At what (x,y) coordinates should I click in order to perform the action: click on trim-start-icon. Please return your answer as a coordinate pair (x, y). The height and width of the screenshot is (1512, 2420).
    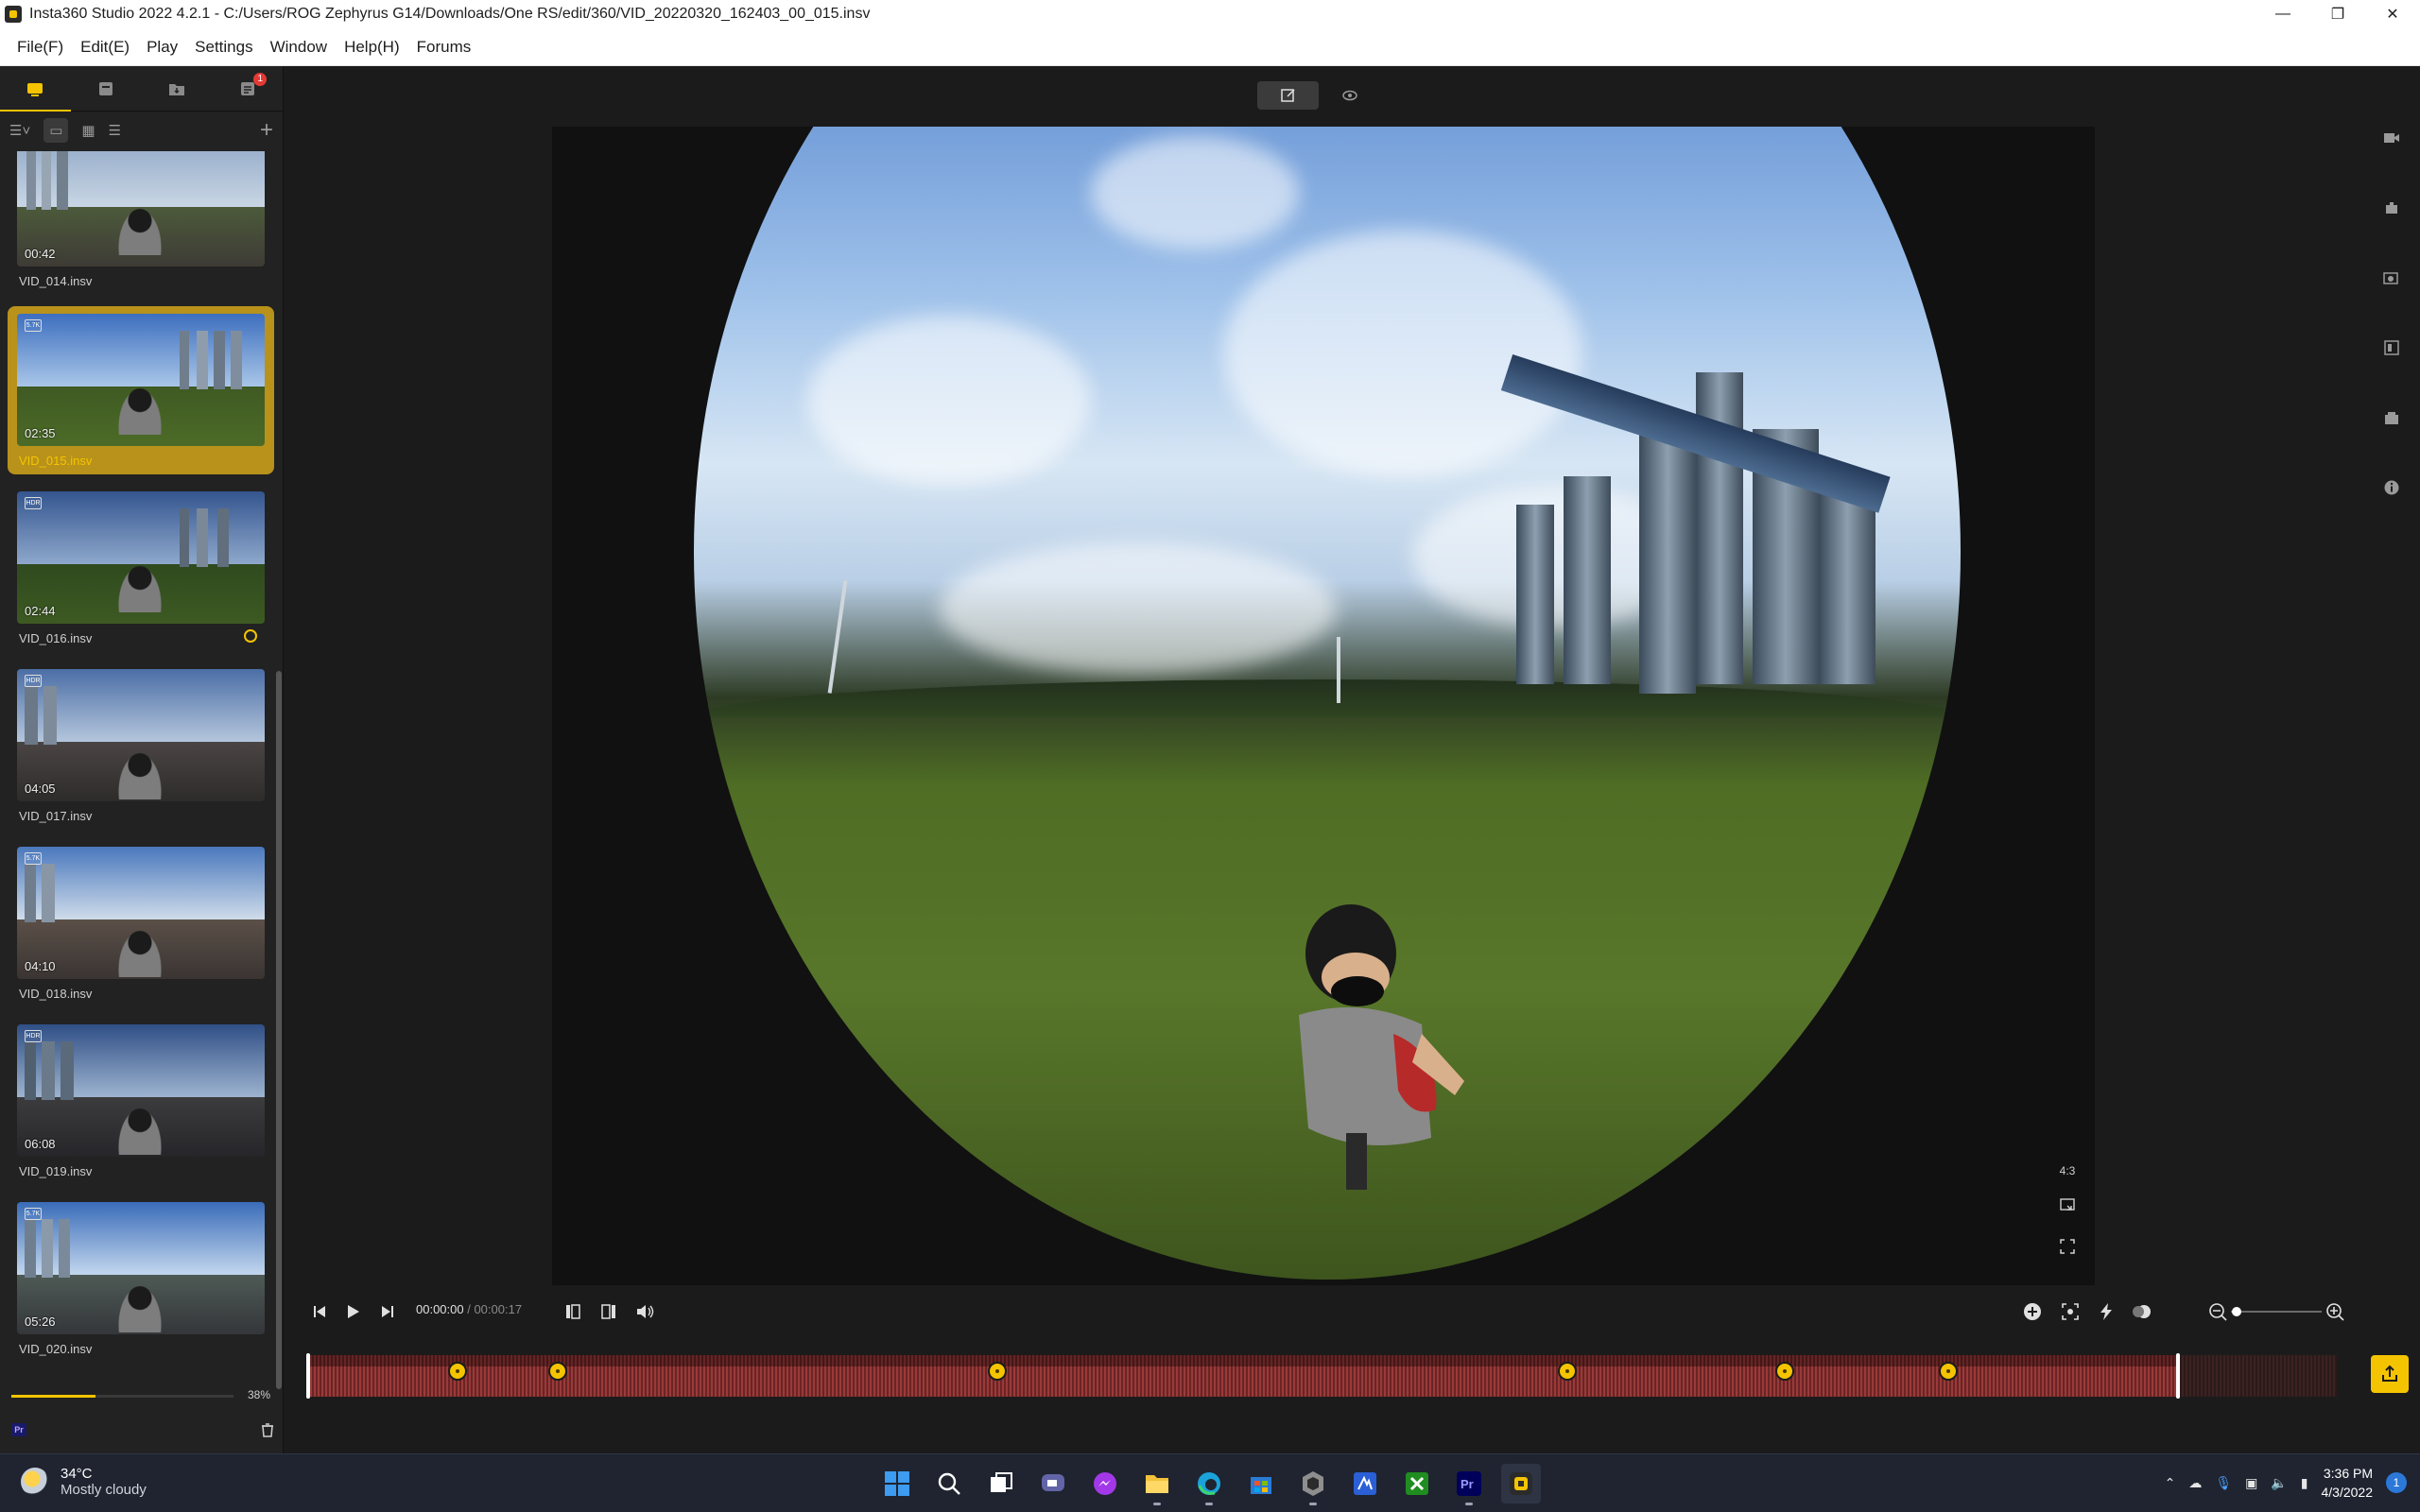
    Looking at the image, I should click on (573, 1311).